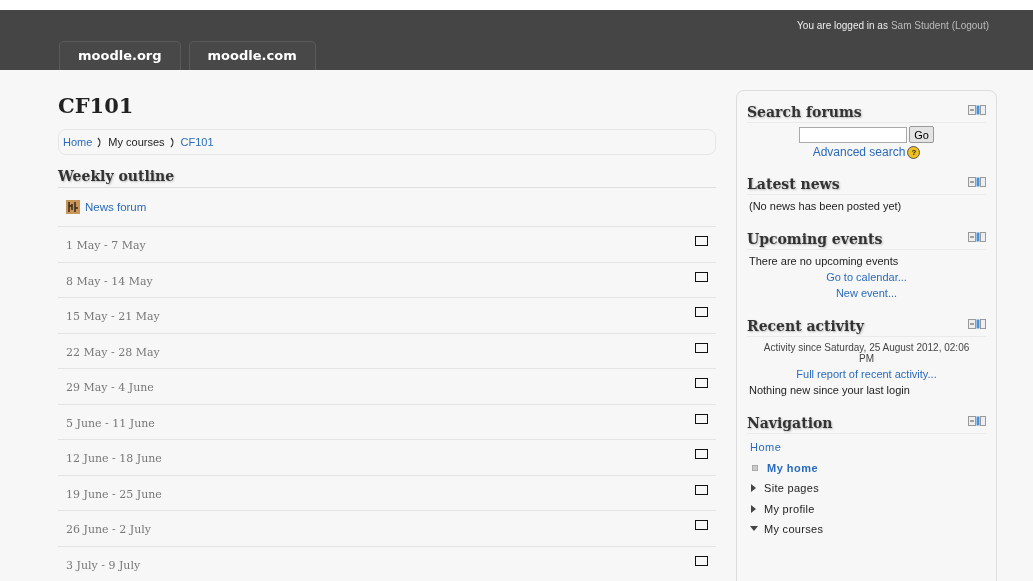 This screenshot has height=581, width=1033. I want to click on week-title: 15 May - 21 May, so click(113, 316).